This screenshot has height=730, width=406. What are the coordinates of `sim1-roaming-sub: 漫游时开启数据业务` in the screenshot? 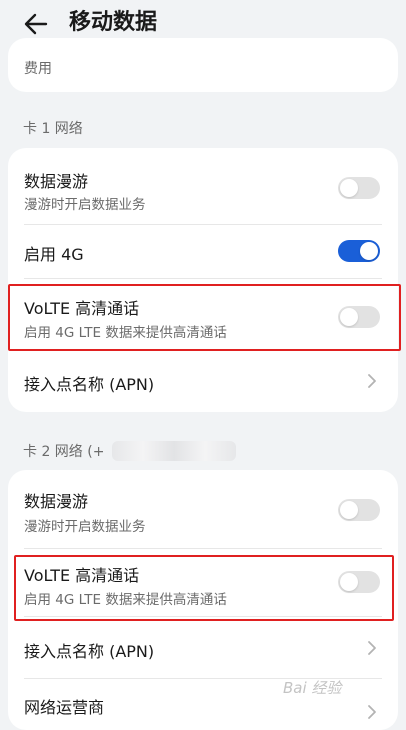 It's located at (85, 205).